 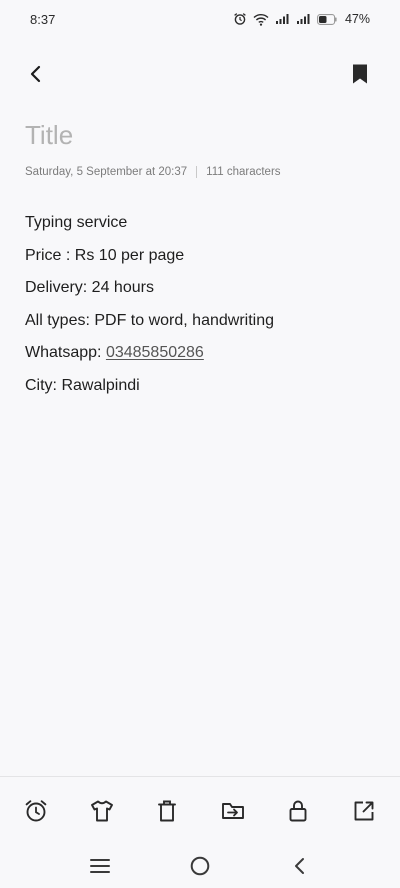 I want to click on note-line: Delivery: 24 hours, so click(x=89, y=287).